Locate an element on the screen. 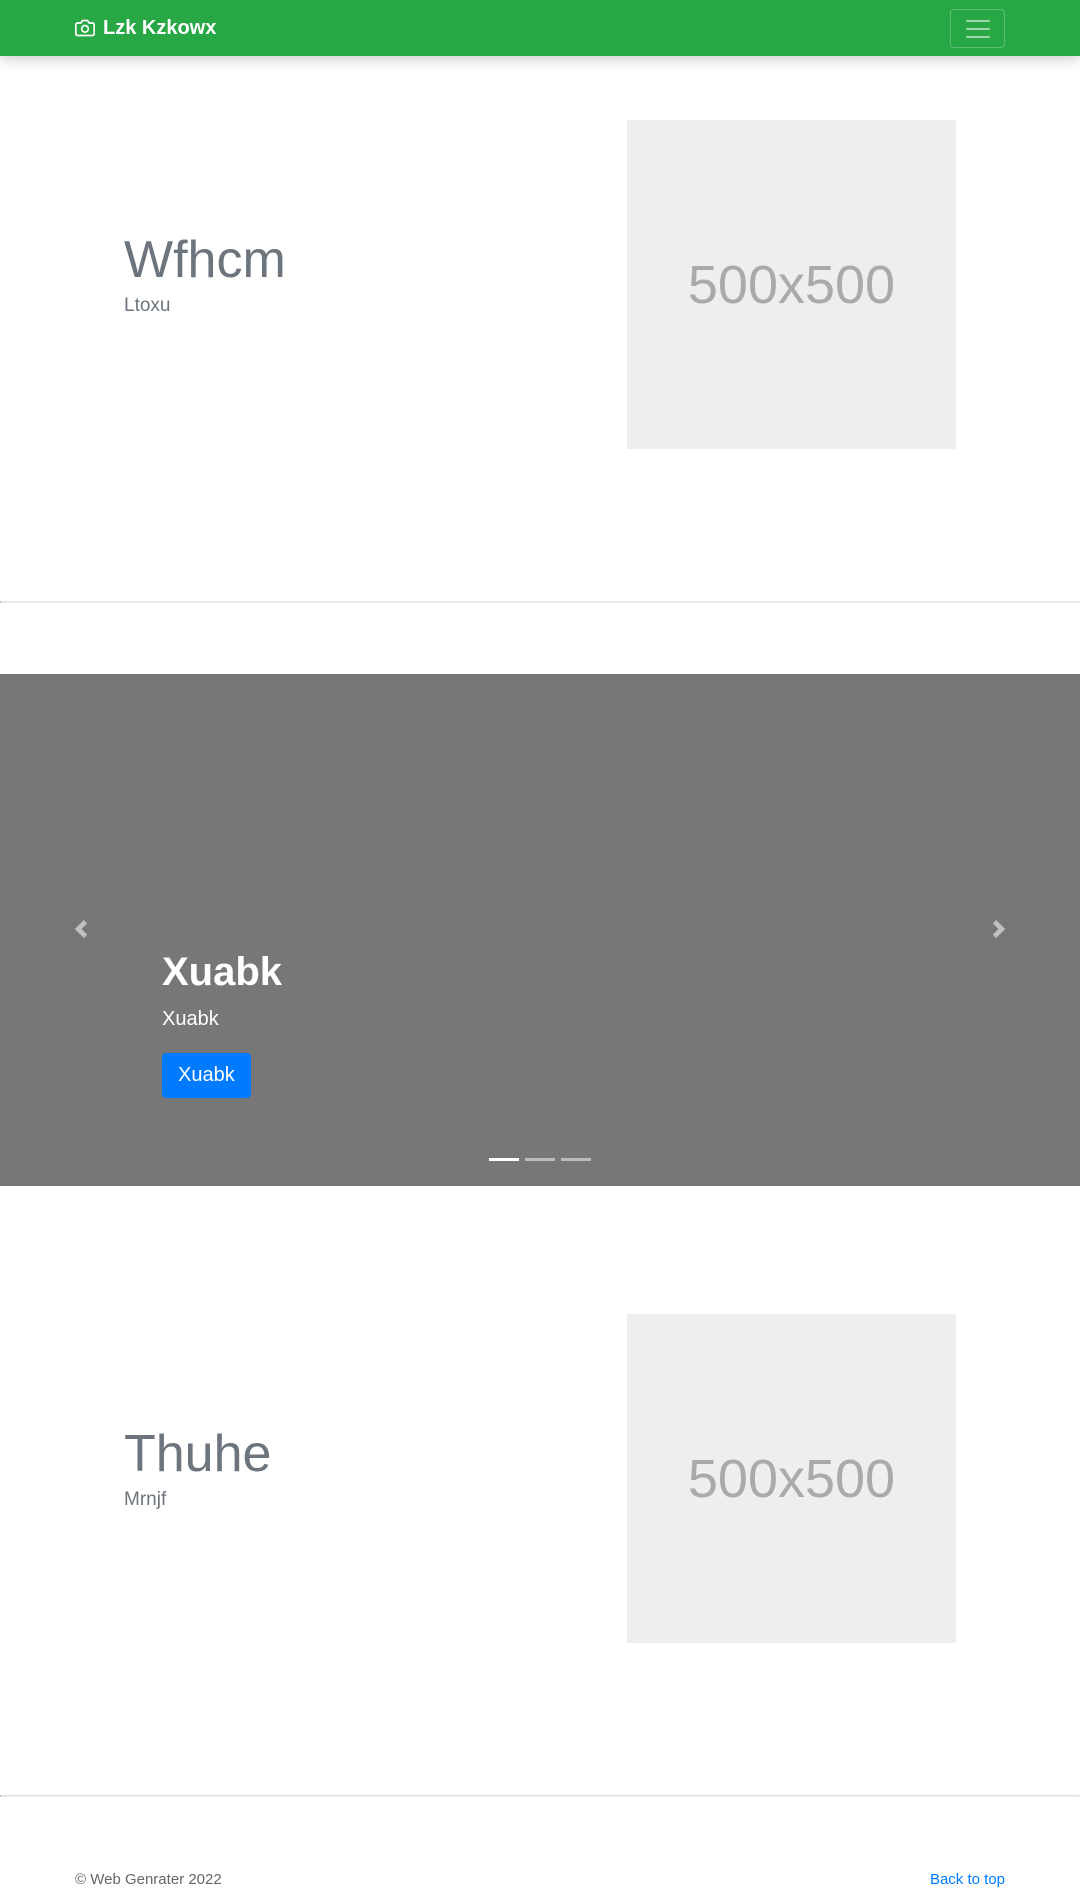  navbar-toggle-button is located at coordinates (977, 28).